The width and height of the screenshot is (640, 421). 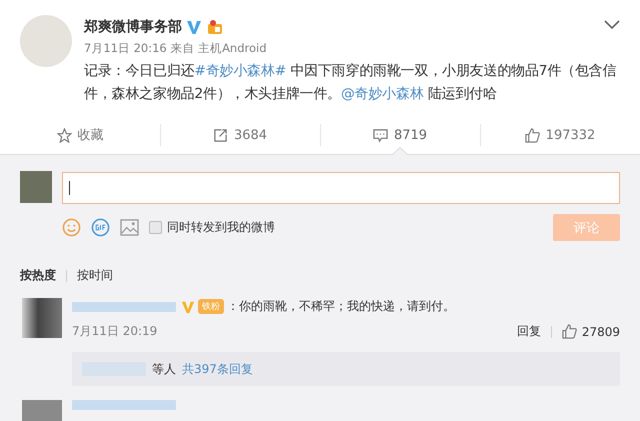 I want to click on forward-checkbox, so click(x=155, y=227).